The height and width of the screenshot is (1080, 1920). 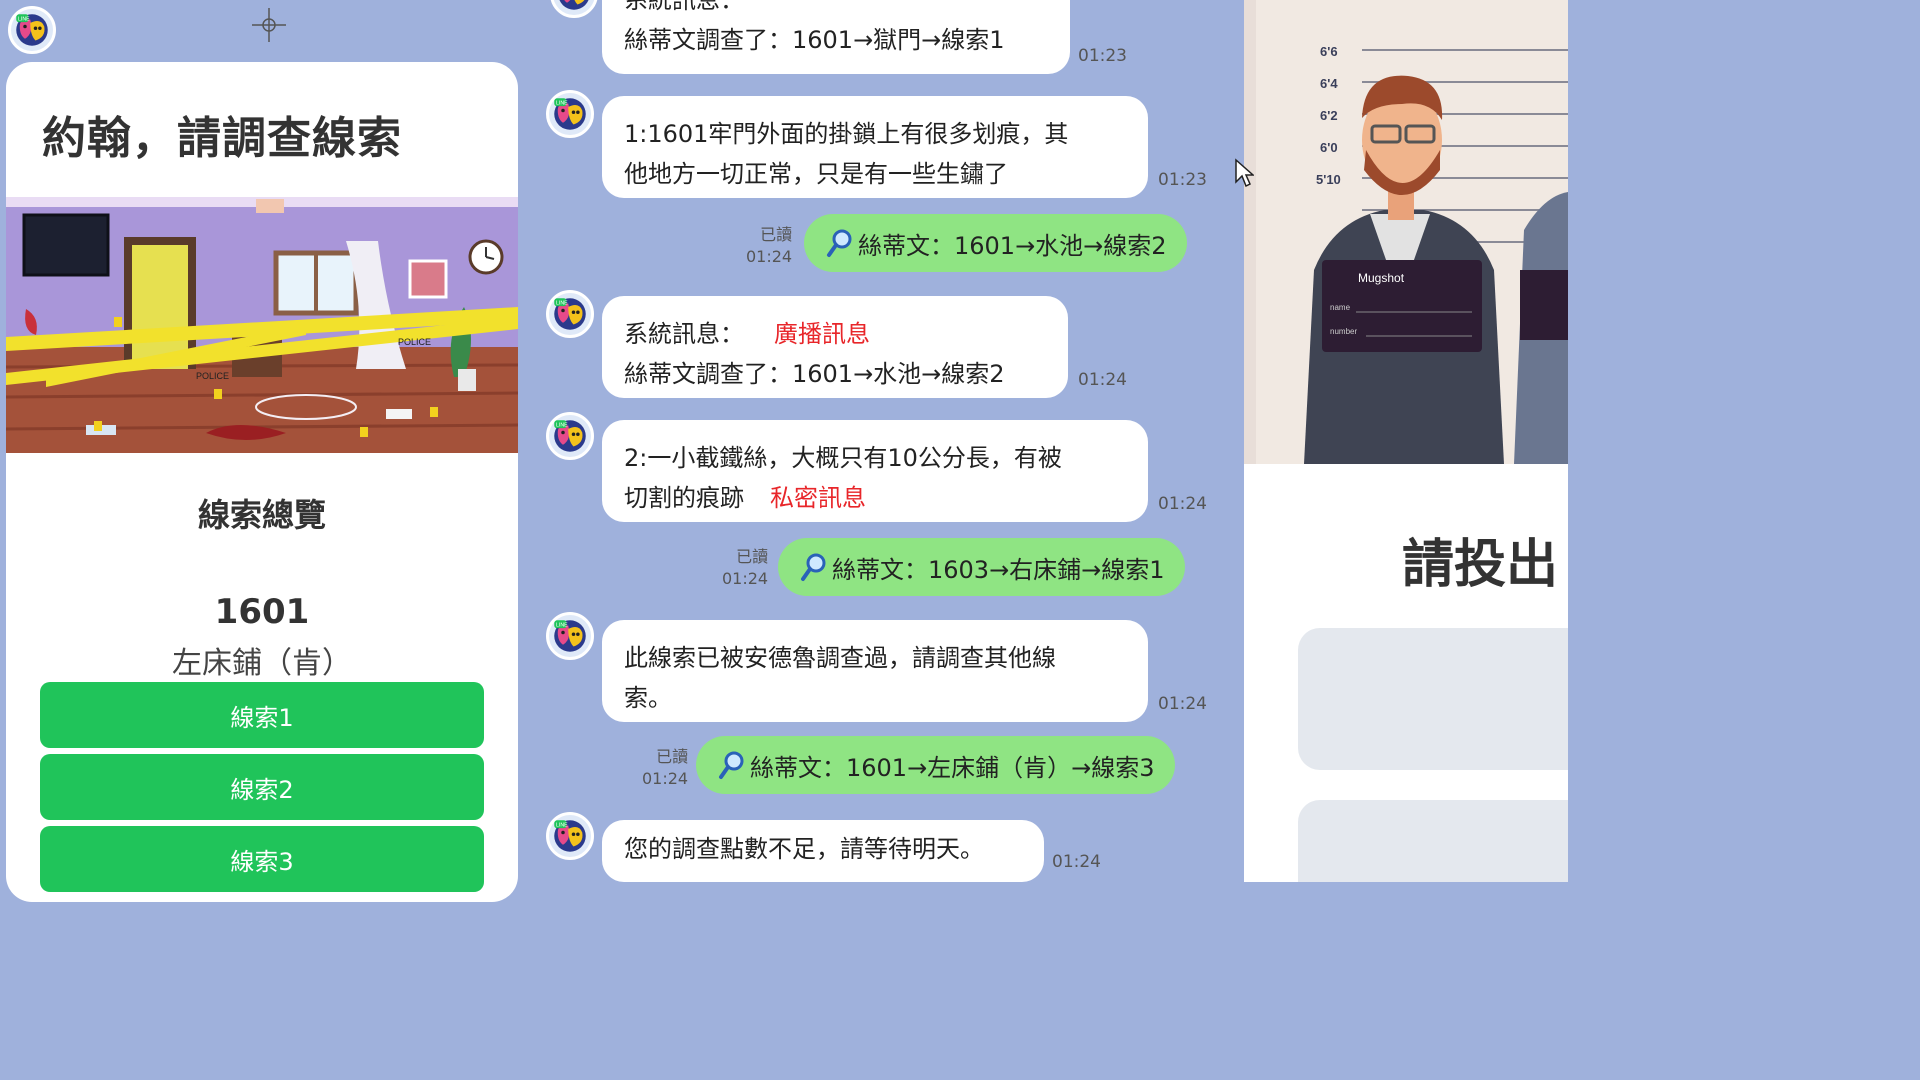 I want to click on sent-message-text: 絲蒂文：1603→右床鋪→線索1, so click(x=998, y=569).